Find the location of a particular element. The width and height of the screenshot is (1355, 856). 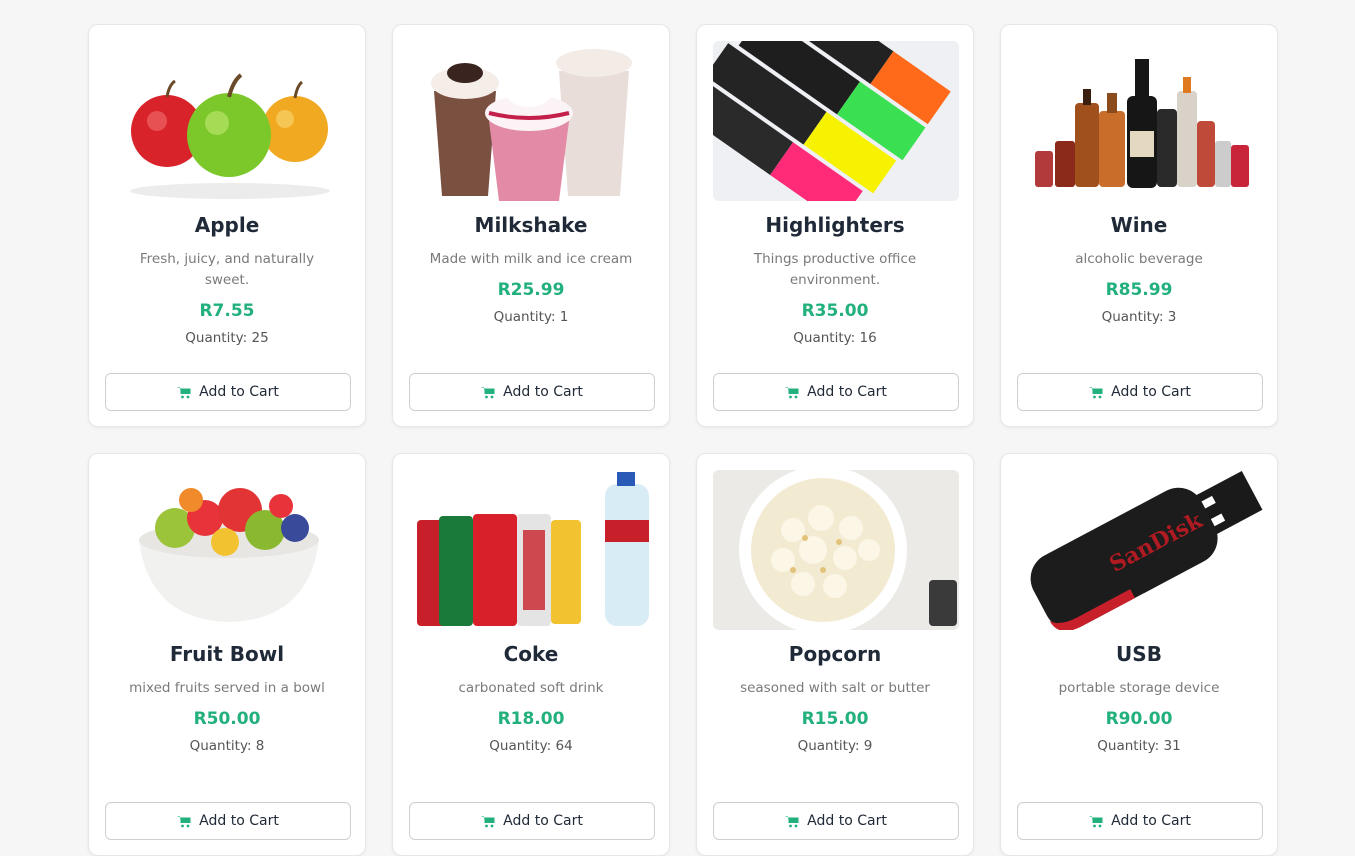

product-name: USB is located at coordinates (1139, 654).